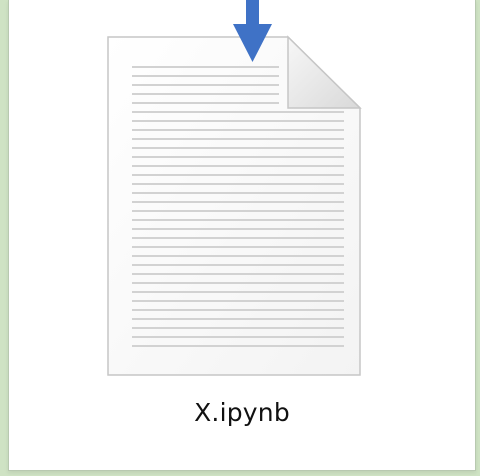  What do you see at coordinates (242, 412) in the screenshot?
I see `file-name-label: X.ipynb` at bounding box center [242, 412].